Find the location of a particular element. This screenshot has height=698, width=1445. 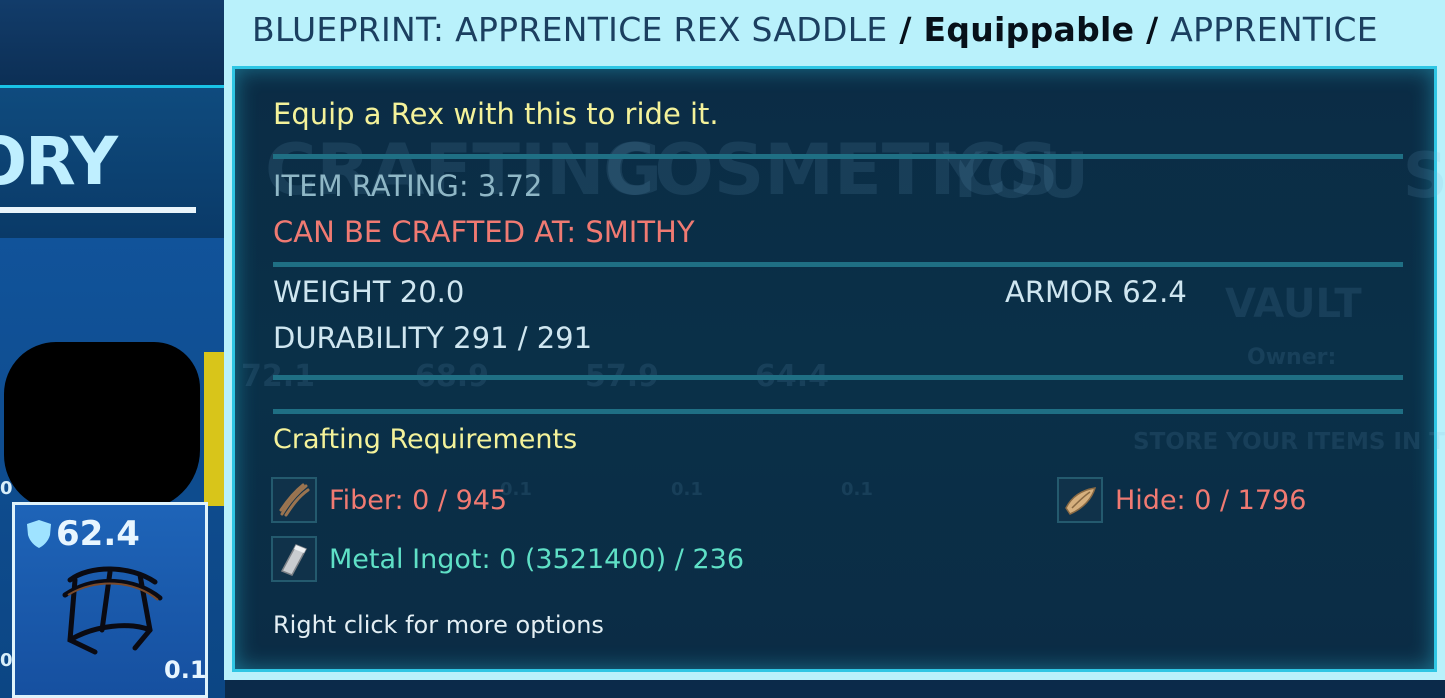

armor-stat: ARMOR 62.4 is located at coordinates (1096, 292).